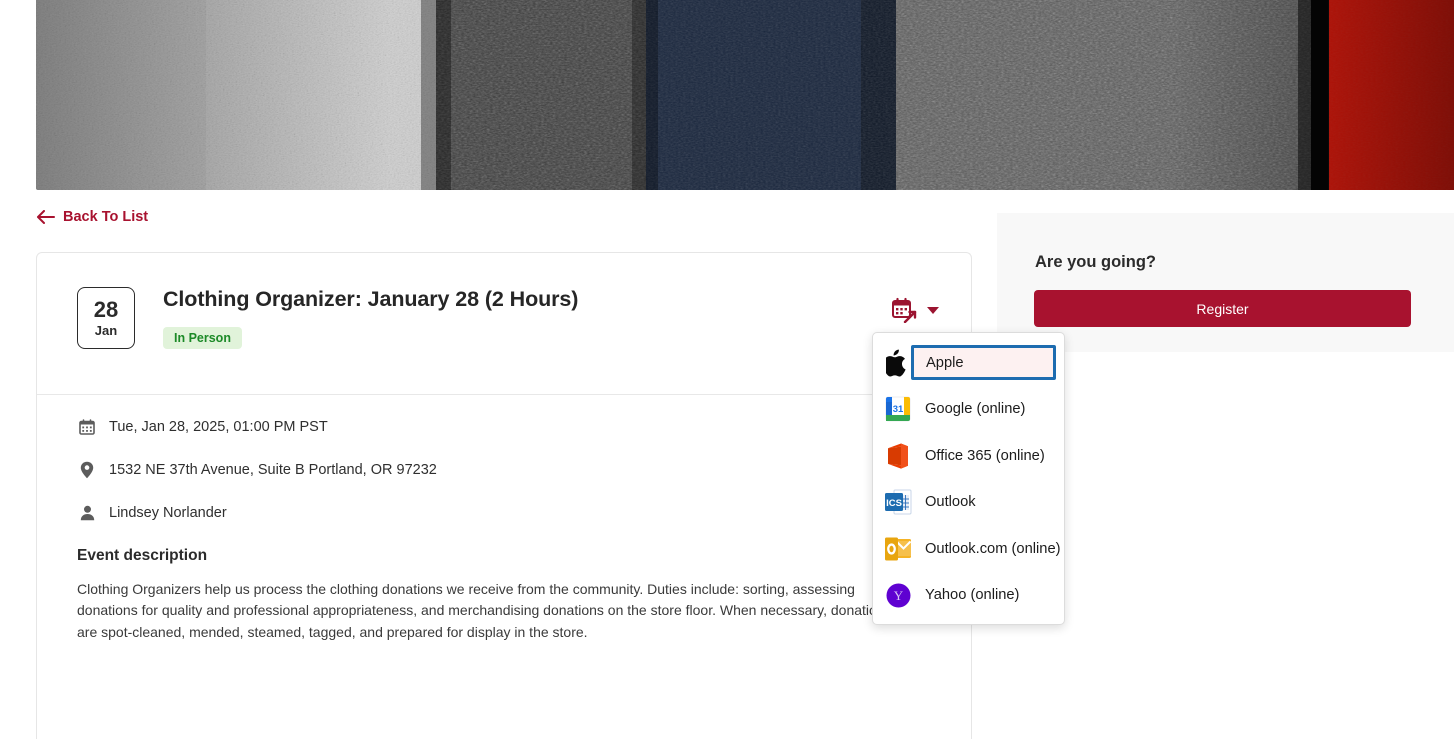 The height and width of the screenshot is (739, 1454). What do you see at coordinates (972, 595) in the screenshot?
I see `dropdown-item-label: Yahoo (online)` at bounding box center [972, 595].